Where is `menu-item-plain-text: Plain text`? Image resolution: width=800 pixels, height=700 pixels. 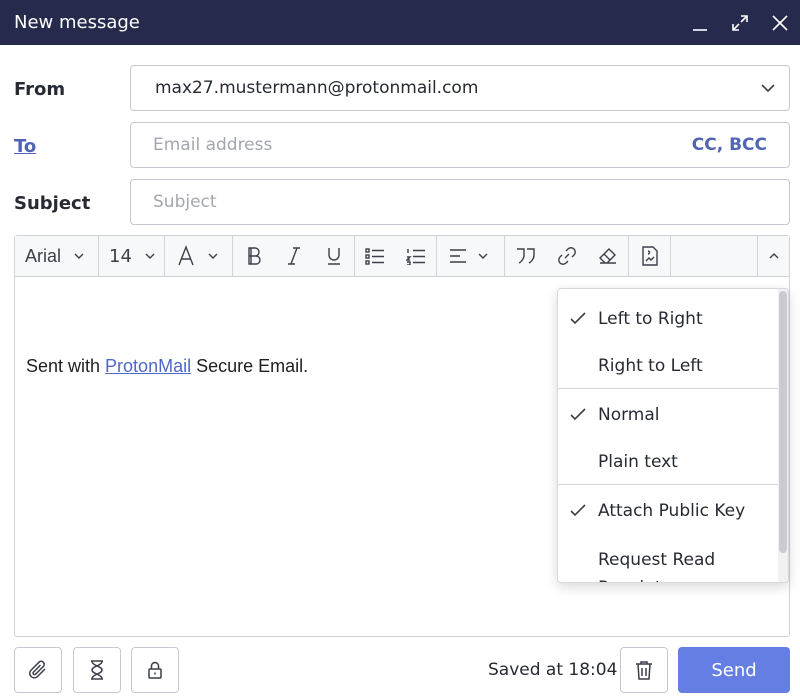
menu-item-plain-text: Plain text is located at coordinates (668, 461).